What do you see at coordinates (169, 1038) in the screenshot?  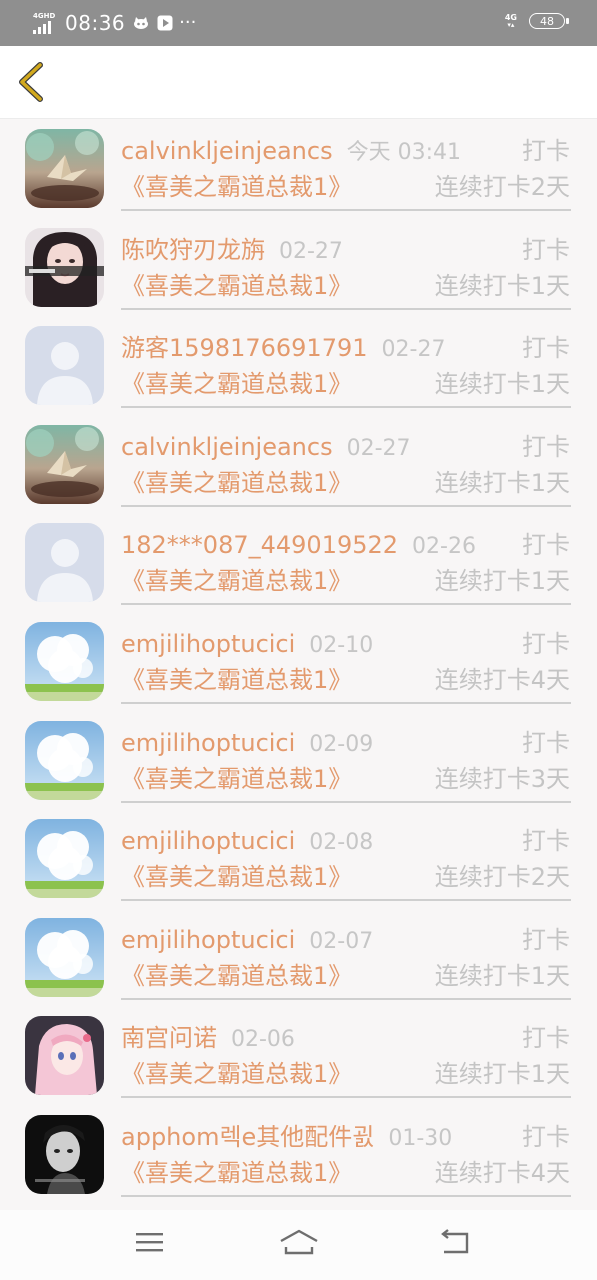 I see `user-name: 南宫问诺` at bounding box center [169, 1038].